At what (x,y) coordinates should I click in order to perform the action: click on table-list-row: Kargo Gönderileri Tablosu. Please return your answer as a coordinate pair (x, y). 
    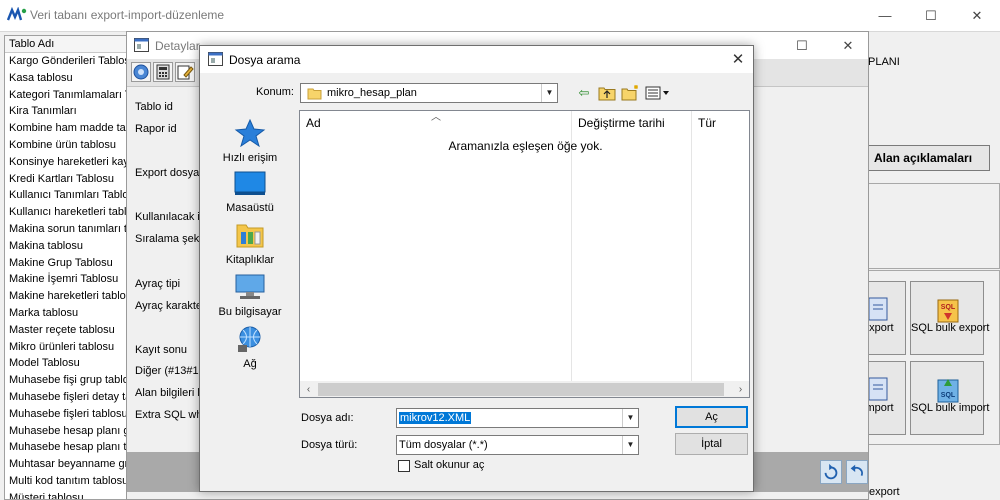
    Looking at the image, I should click on (67, 61).